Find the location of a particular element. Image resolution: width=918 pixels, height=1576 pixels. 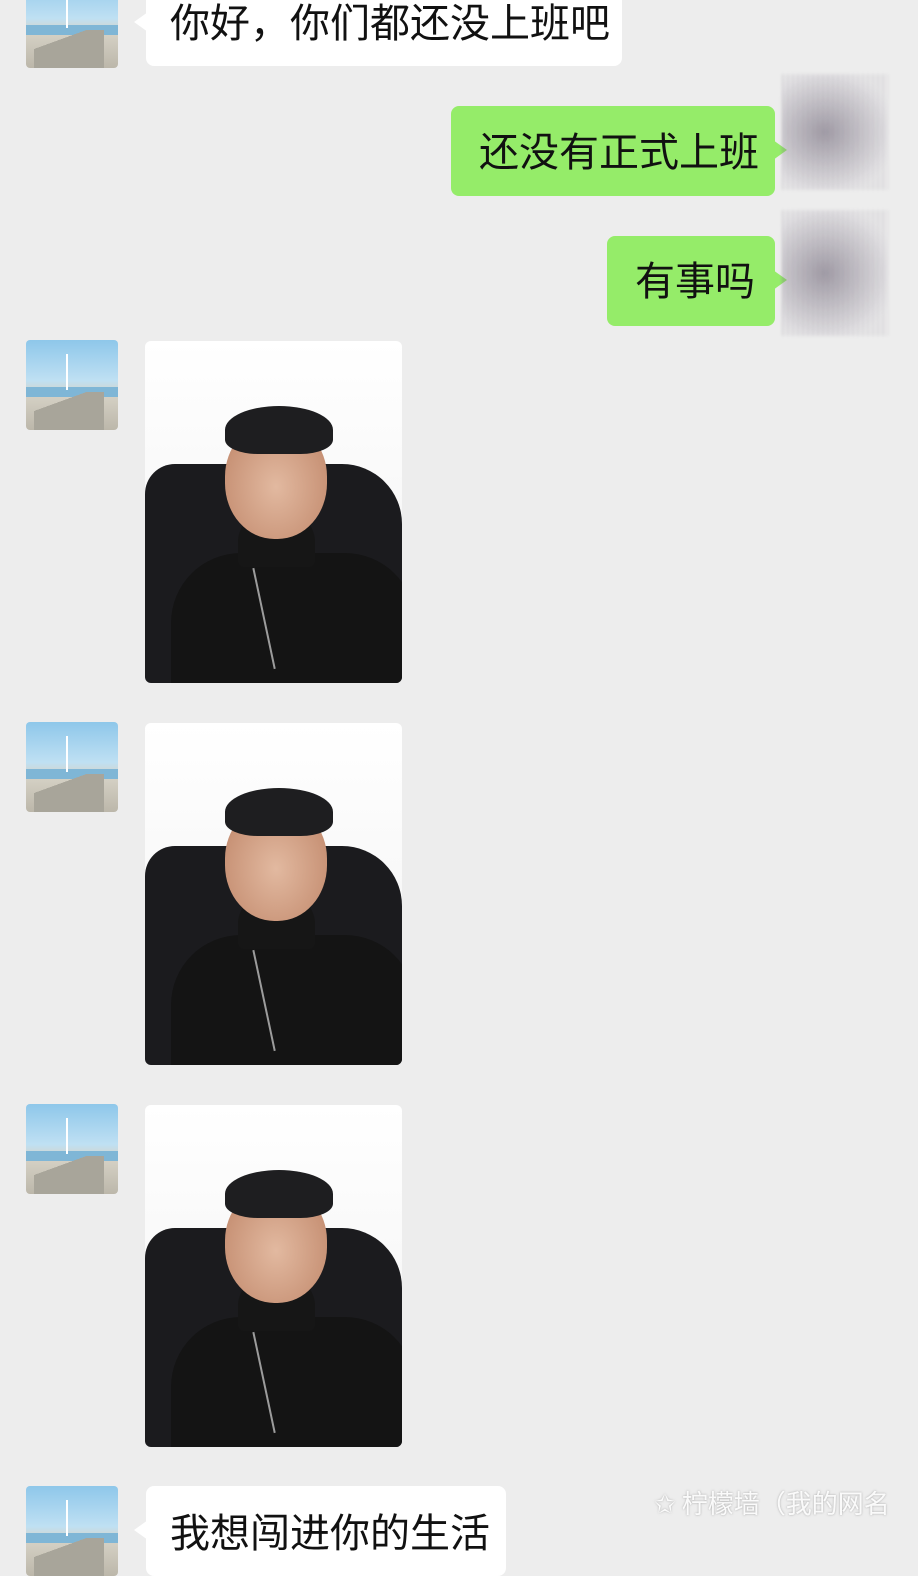

watermark-text: 柠檬墙（我的网名 is located at coordinates (785, 1505).